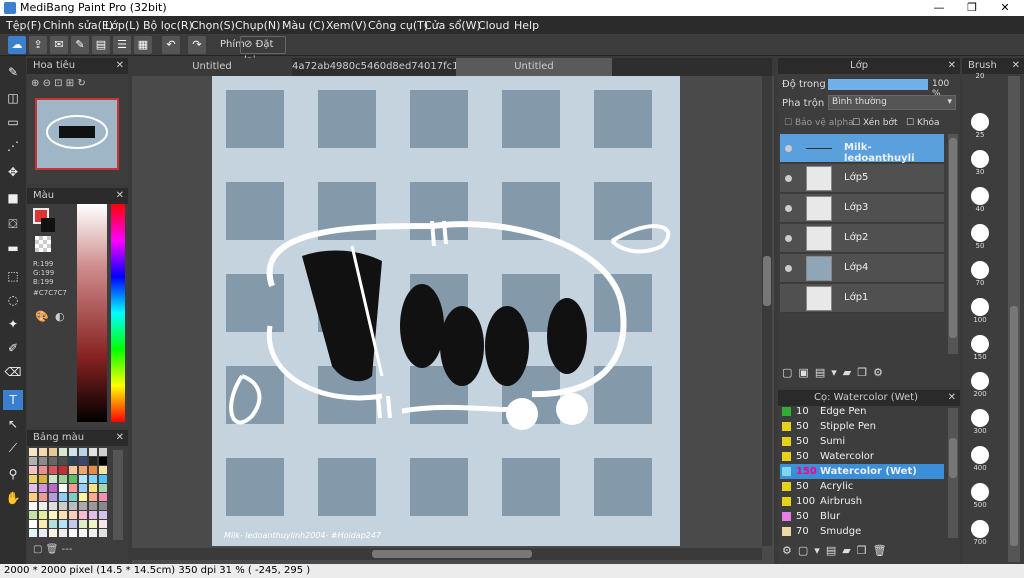 The image size is (1024, 578). Describe the element at coordinates (118, 313) in the screenshot. I see `hue-slider` at that location.